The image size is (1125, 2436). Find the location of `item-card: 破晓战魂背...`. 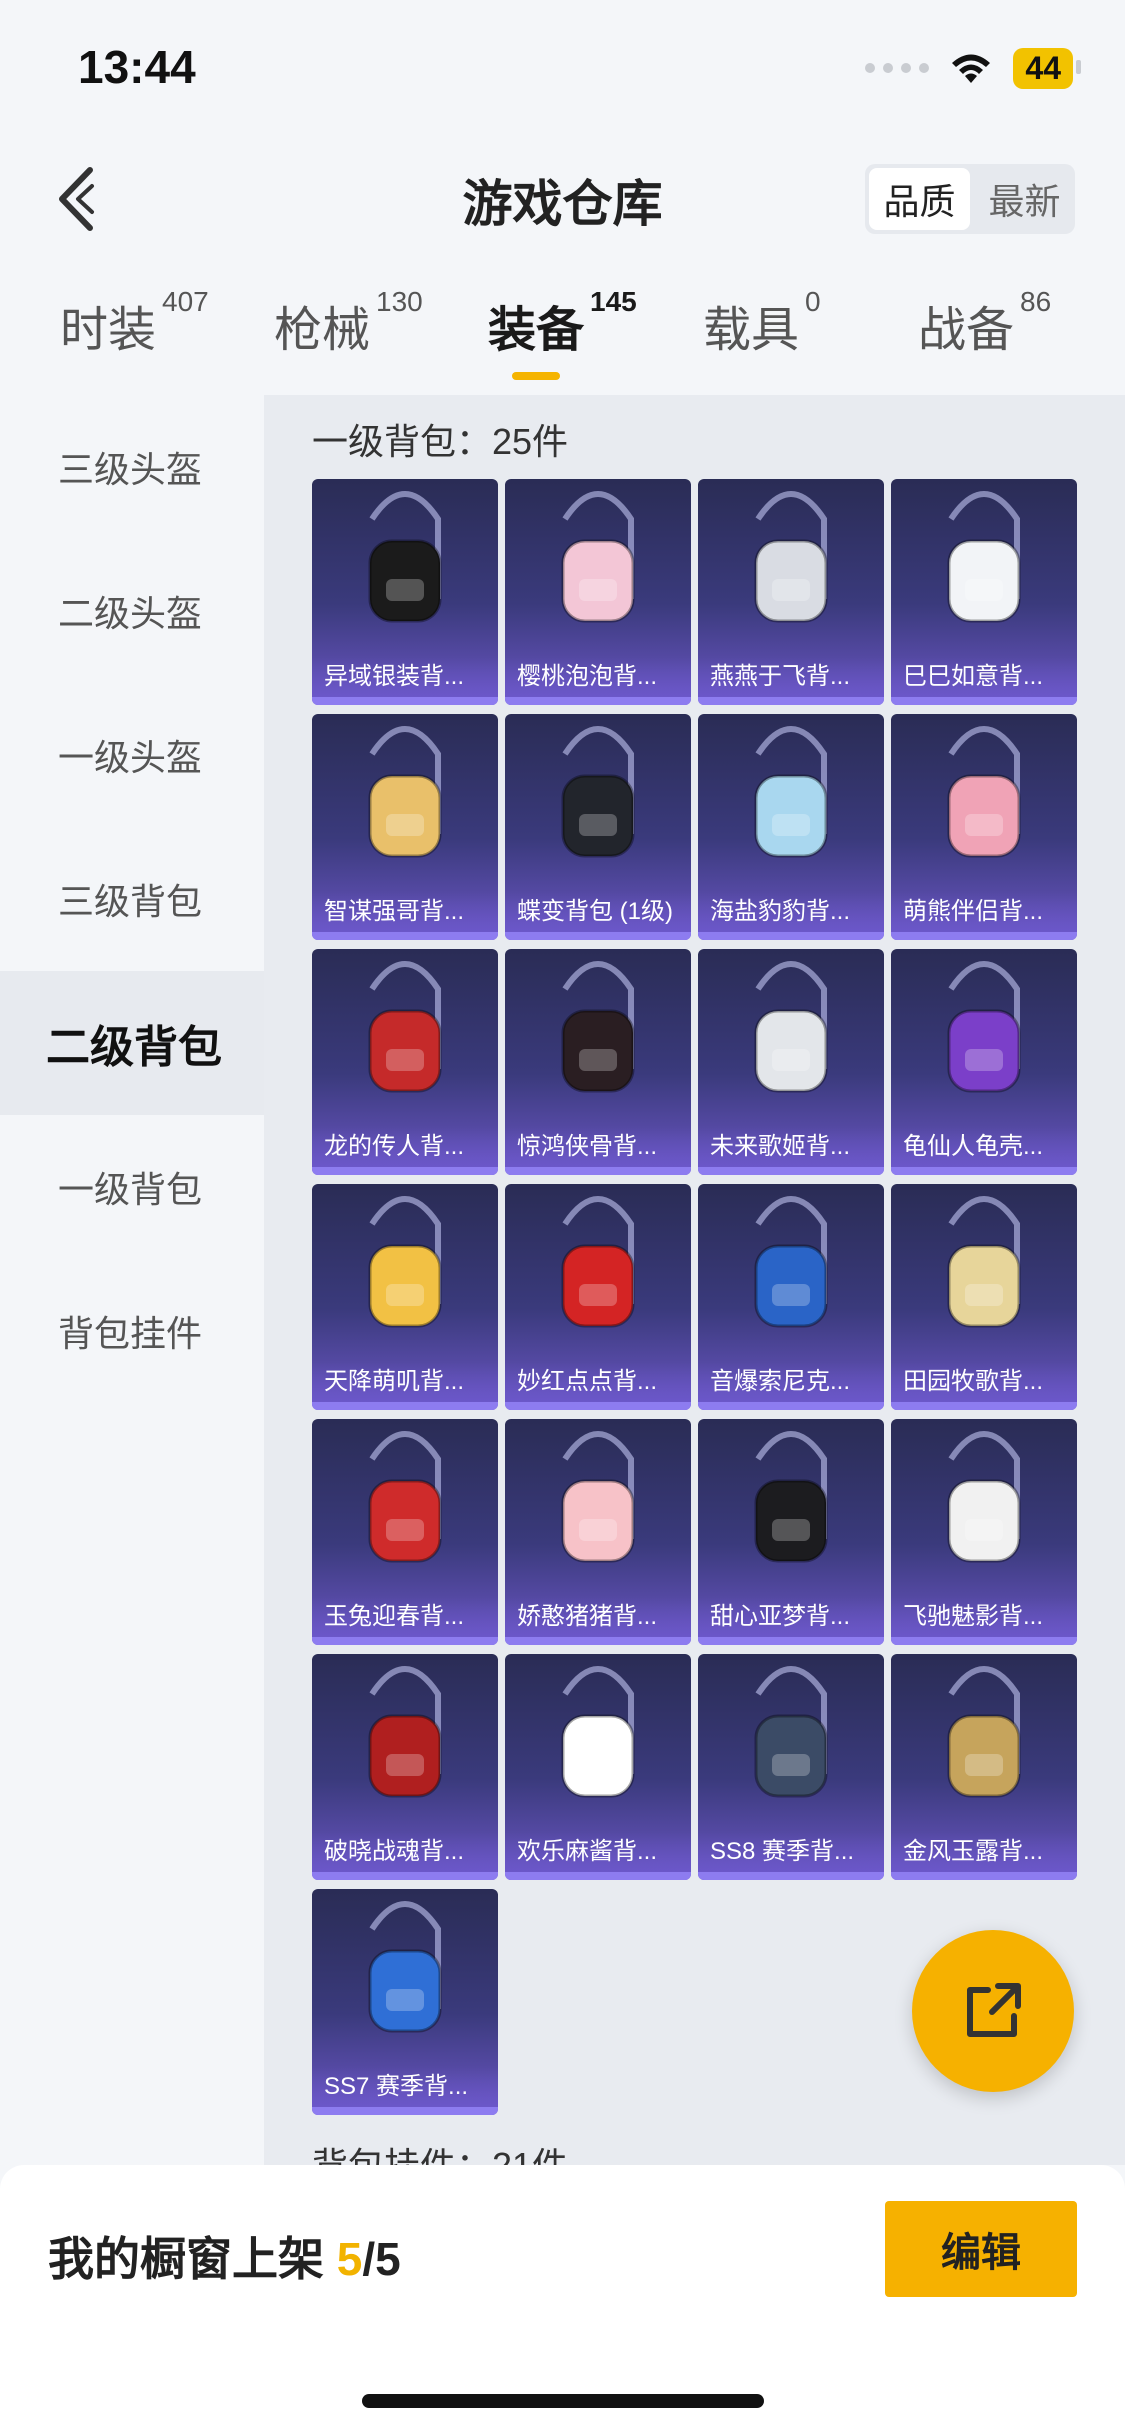

item-card: 破晓战魂背... is located at coordinates (405, 1767).